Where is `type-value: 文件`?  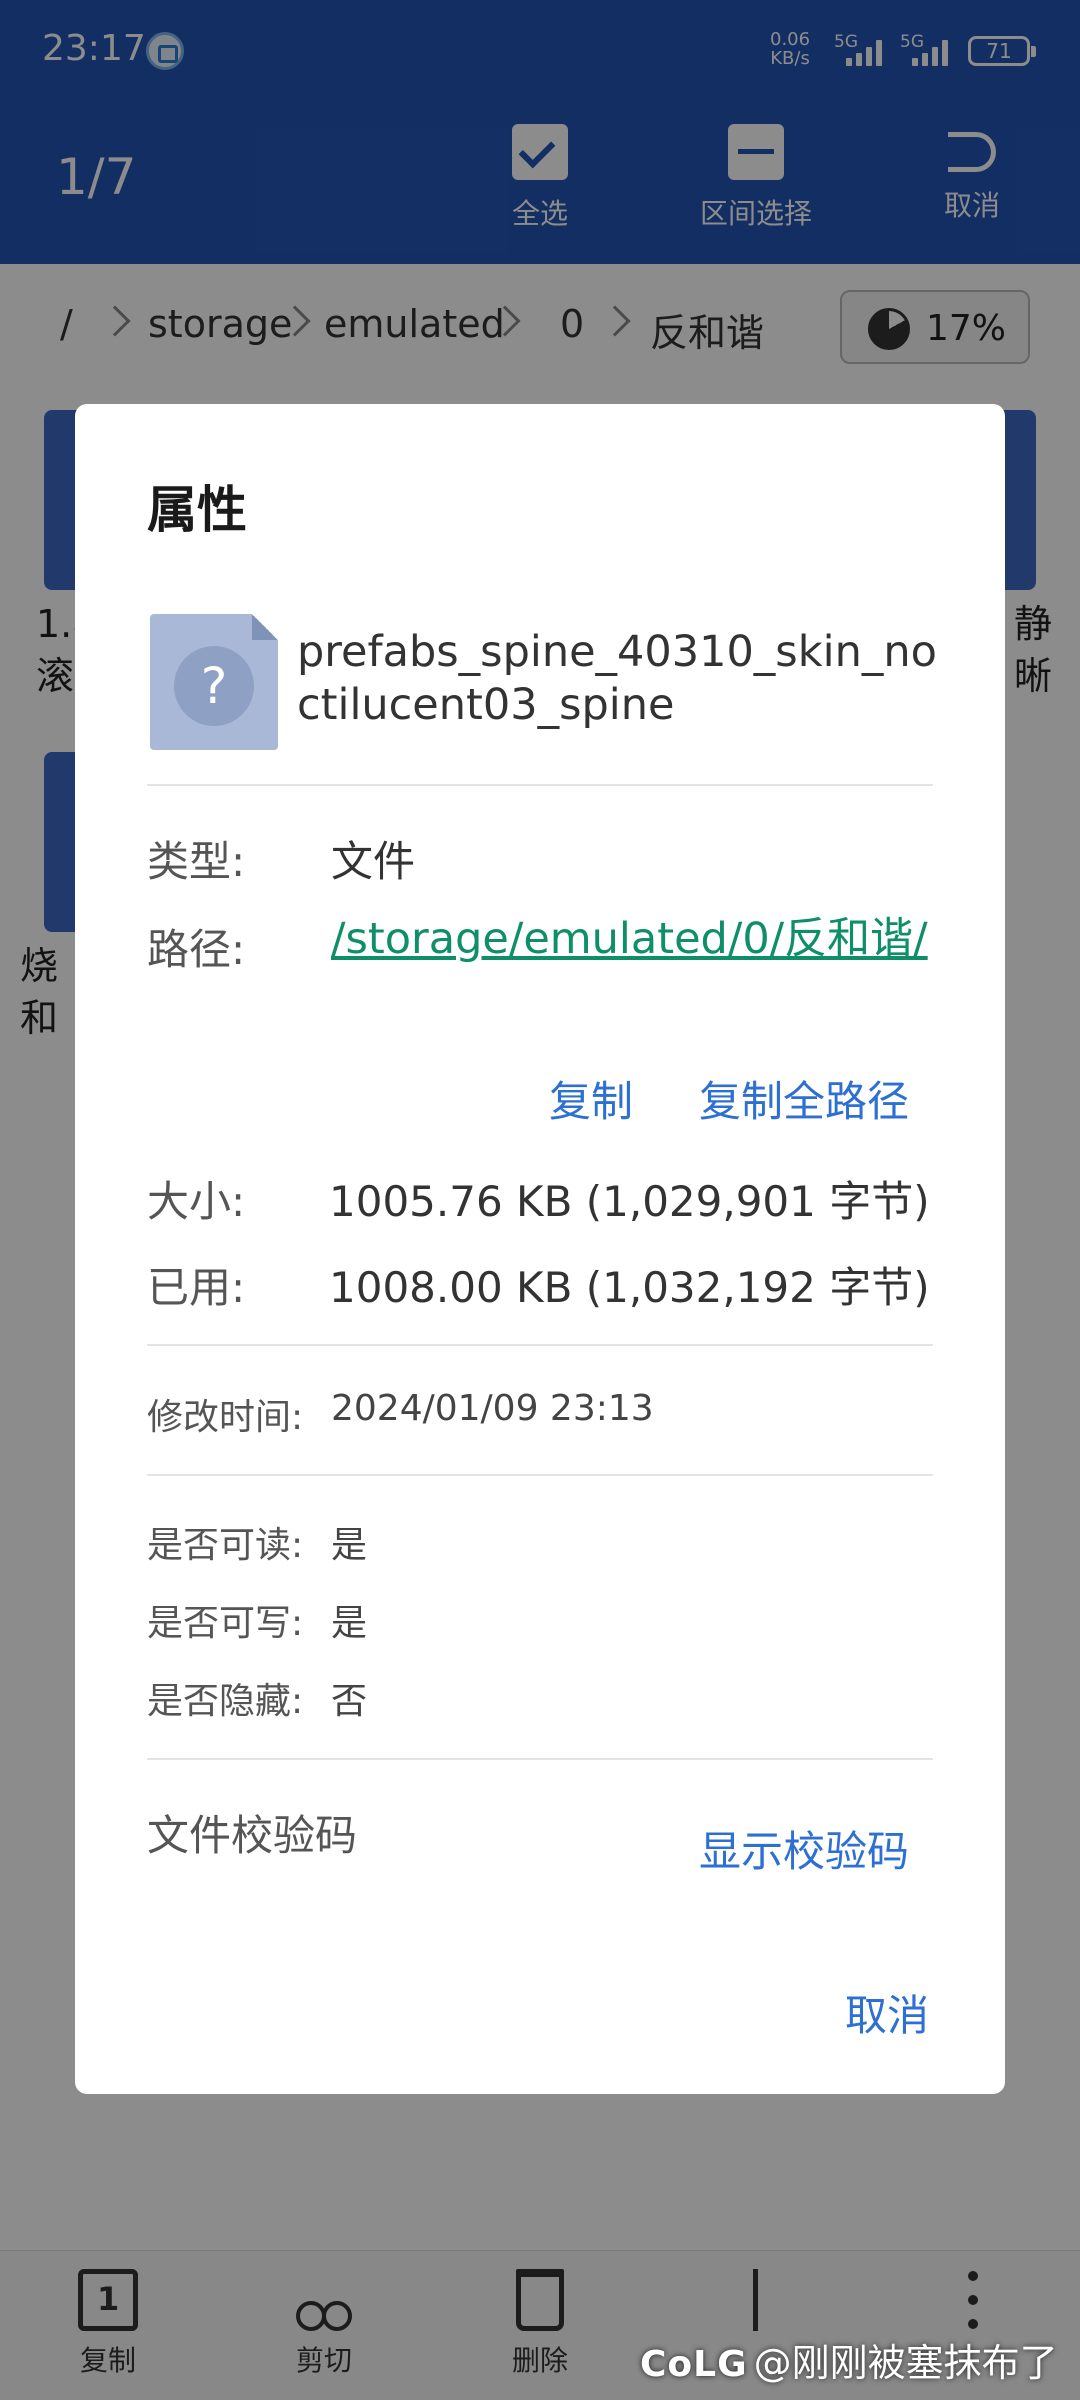 type-value: 文件 is located at coordinates (373, 861).